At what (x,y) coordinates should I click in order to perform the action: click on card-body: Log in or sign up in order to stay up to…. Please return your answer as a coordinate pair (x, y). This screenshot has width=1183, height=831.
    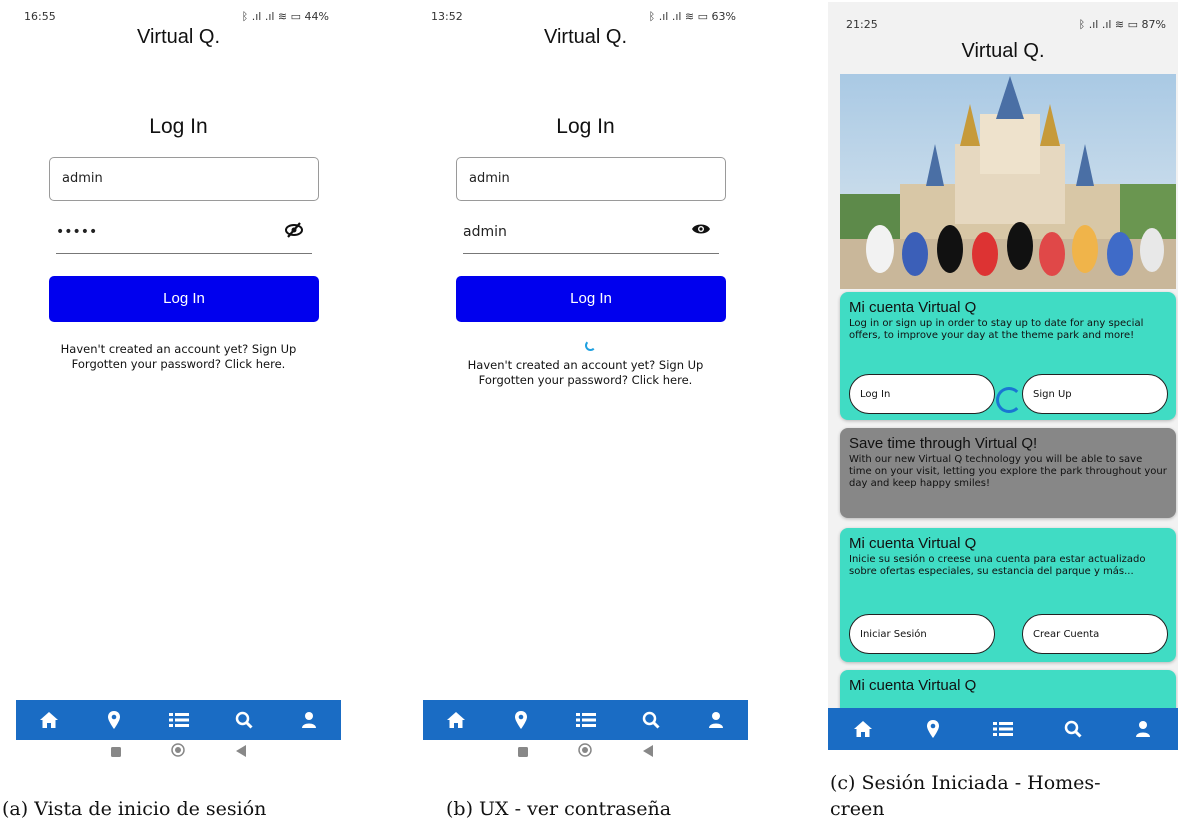
    Looking at the image, I should click on (996, 329).